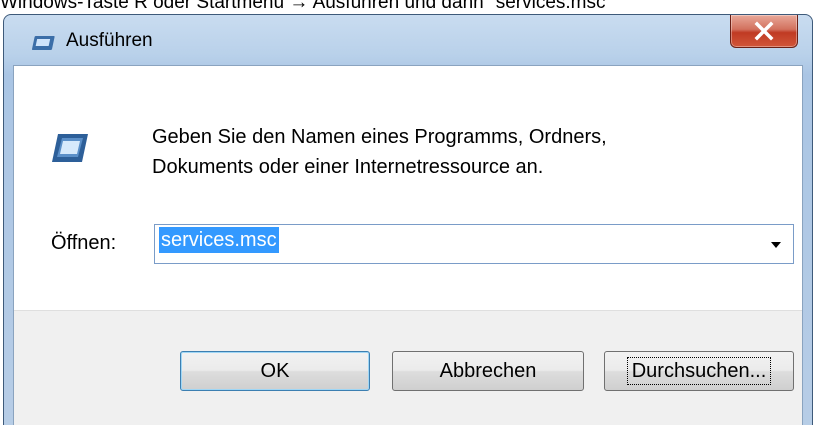 The image size is (823, 425). Describe the element at coordinates (408, 40) in the screenshot. I see `title-bar: Ausführen` at that location.